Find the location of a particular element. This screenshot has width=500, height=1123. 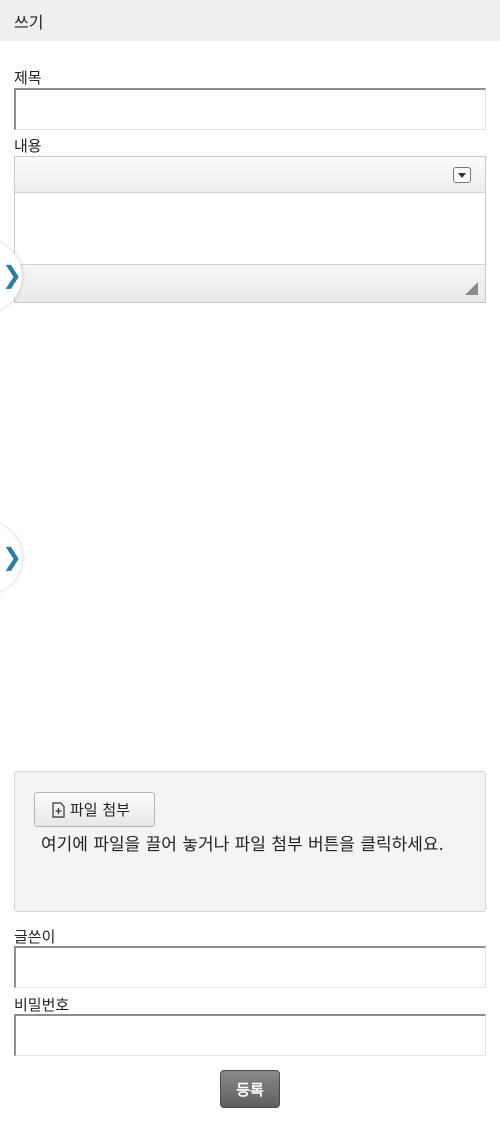

editor-toolbar is located at coordinates (250, 175).